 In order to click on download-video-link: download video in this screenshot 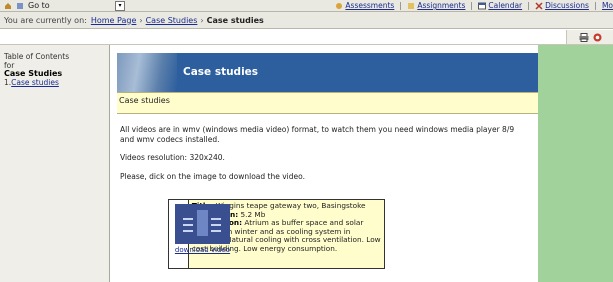, I will do `click(202, 250)`.